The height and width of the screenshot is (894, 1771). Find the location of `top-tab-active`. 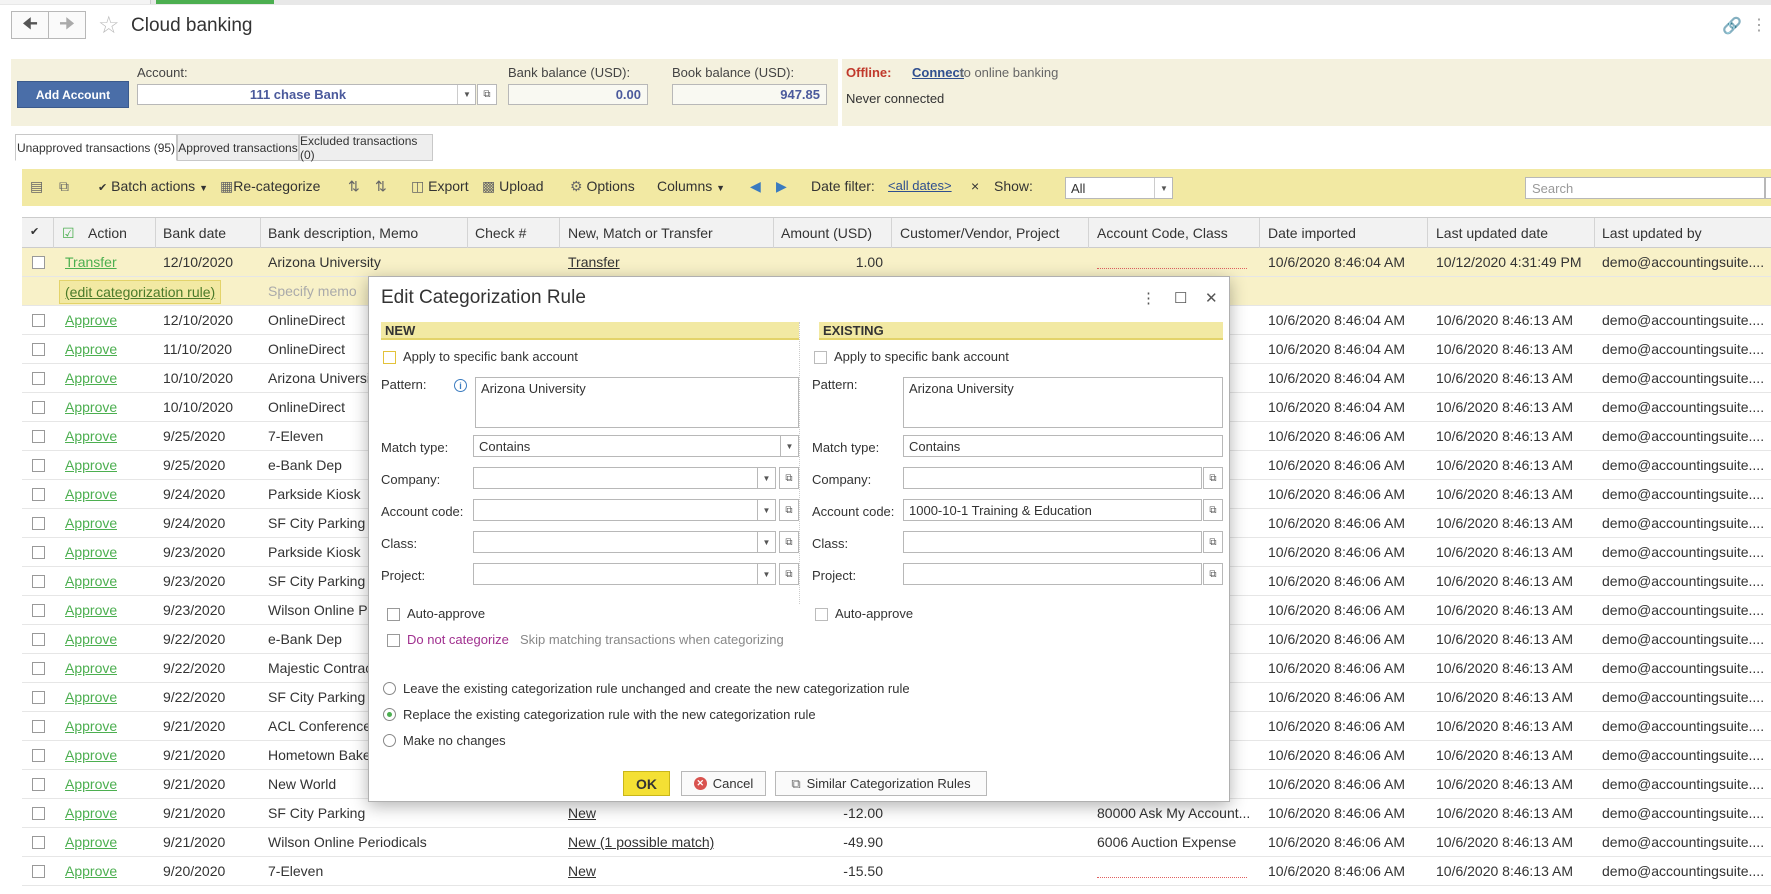

top-tab-active is located at coordinates (215, 2).